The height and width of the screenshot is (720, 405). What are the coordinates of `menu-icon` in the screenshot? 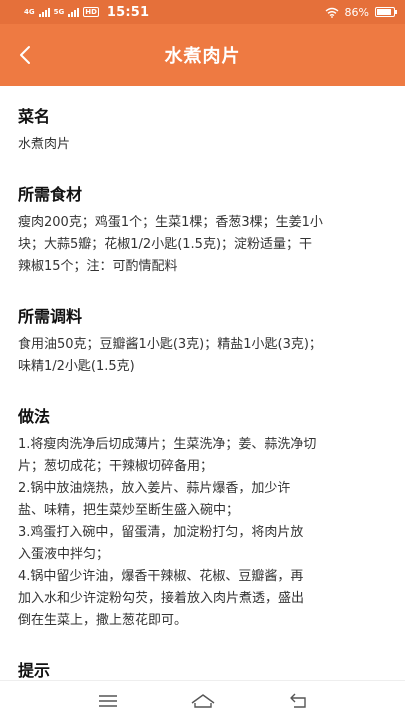 It's located at (107, 700).